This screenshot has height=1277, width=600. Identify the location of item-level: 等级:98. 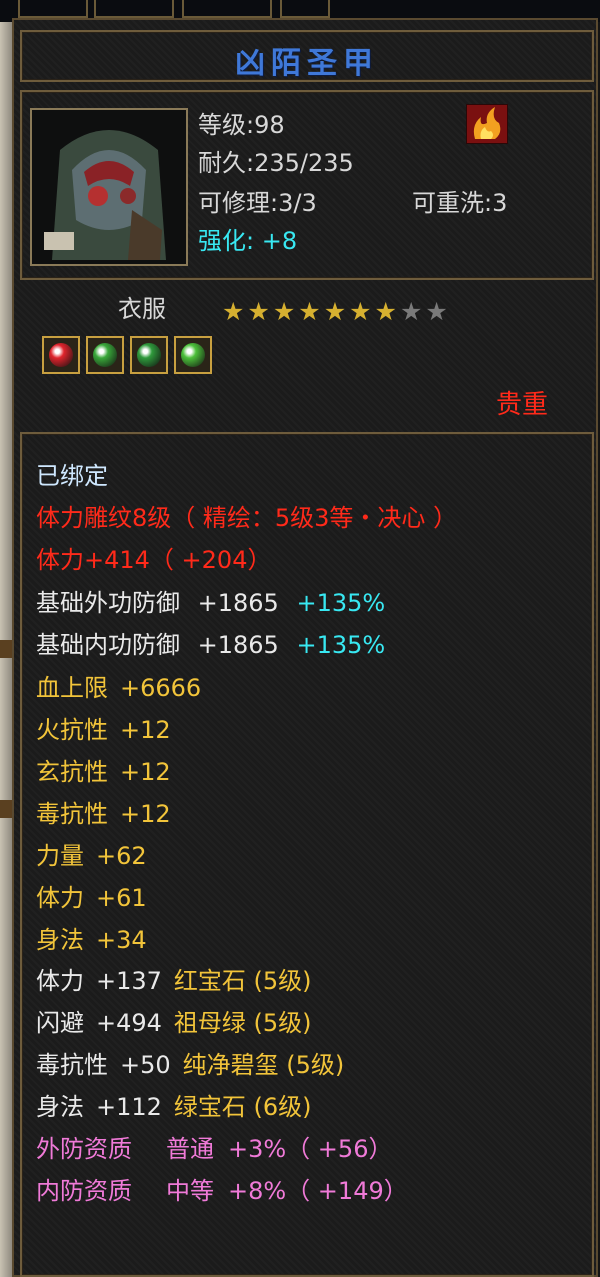
(241, 125).